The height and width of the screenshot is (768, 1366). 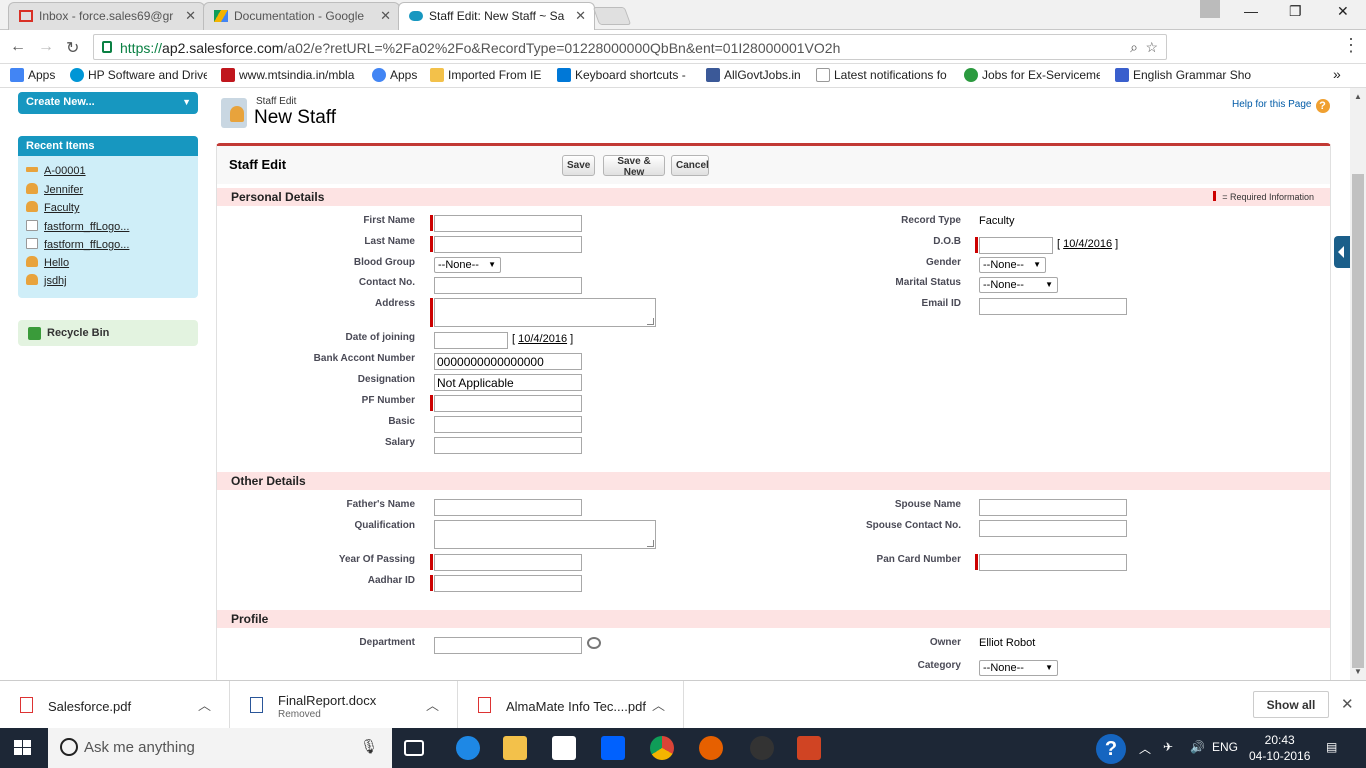 I want to click on task-view-icon, so click(x=414, y=748).